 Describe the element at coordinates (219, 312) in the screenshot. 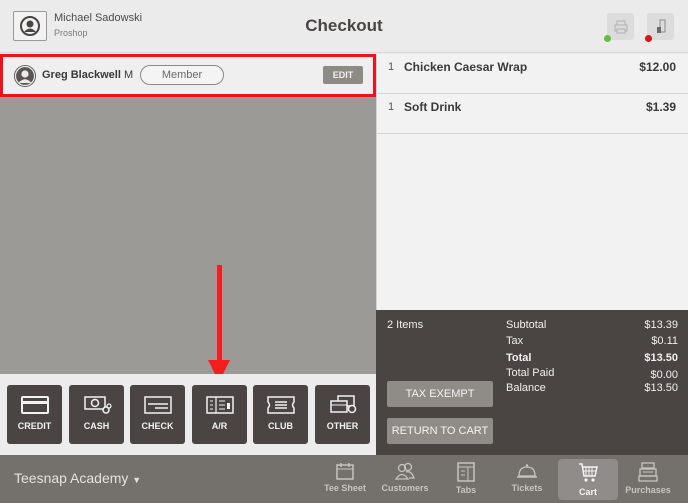

I see `annotation-arrow-line` at that location.